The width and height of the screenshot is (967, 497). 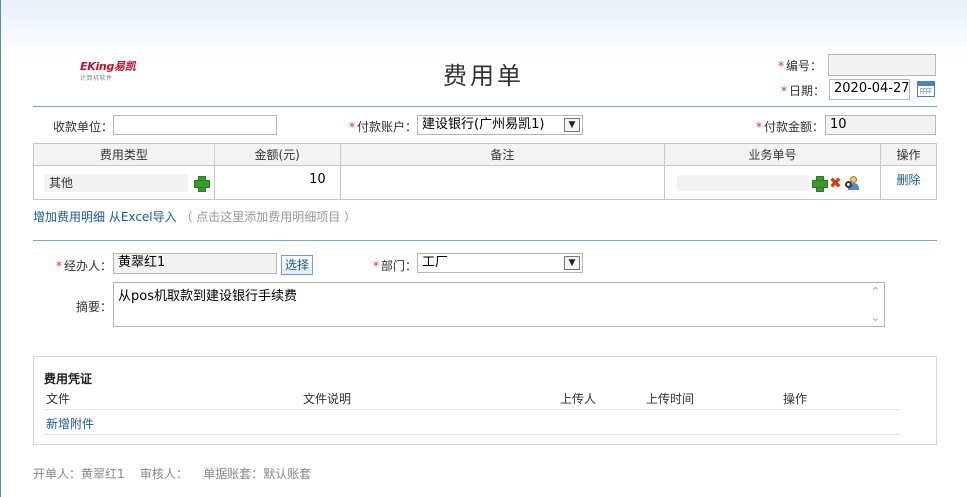 I want to click on voucher-col-action: 操作, so click(x=795, y=399).